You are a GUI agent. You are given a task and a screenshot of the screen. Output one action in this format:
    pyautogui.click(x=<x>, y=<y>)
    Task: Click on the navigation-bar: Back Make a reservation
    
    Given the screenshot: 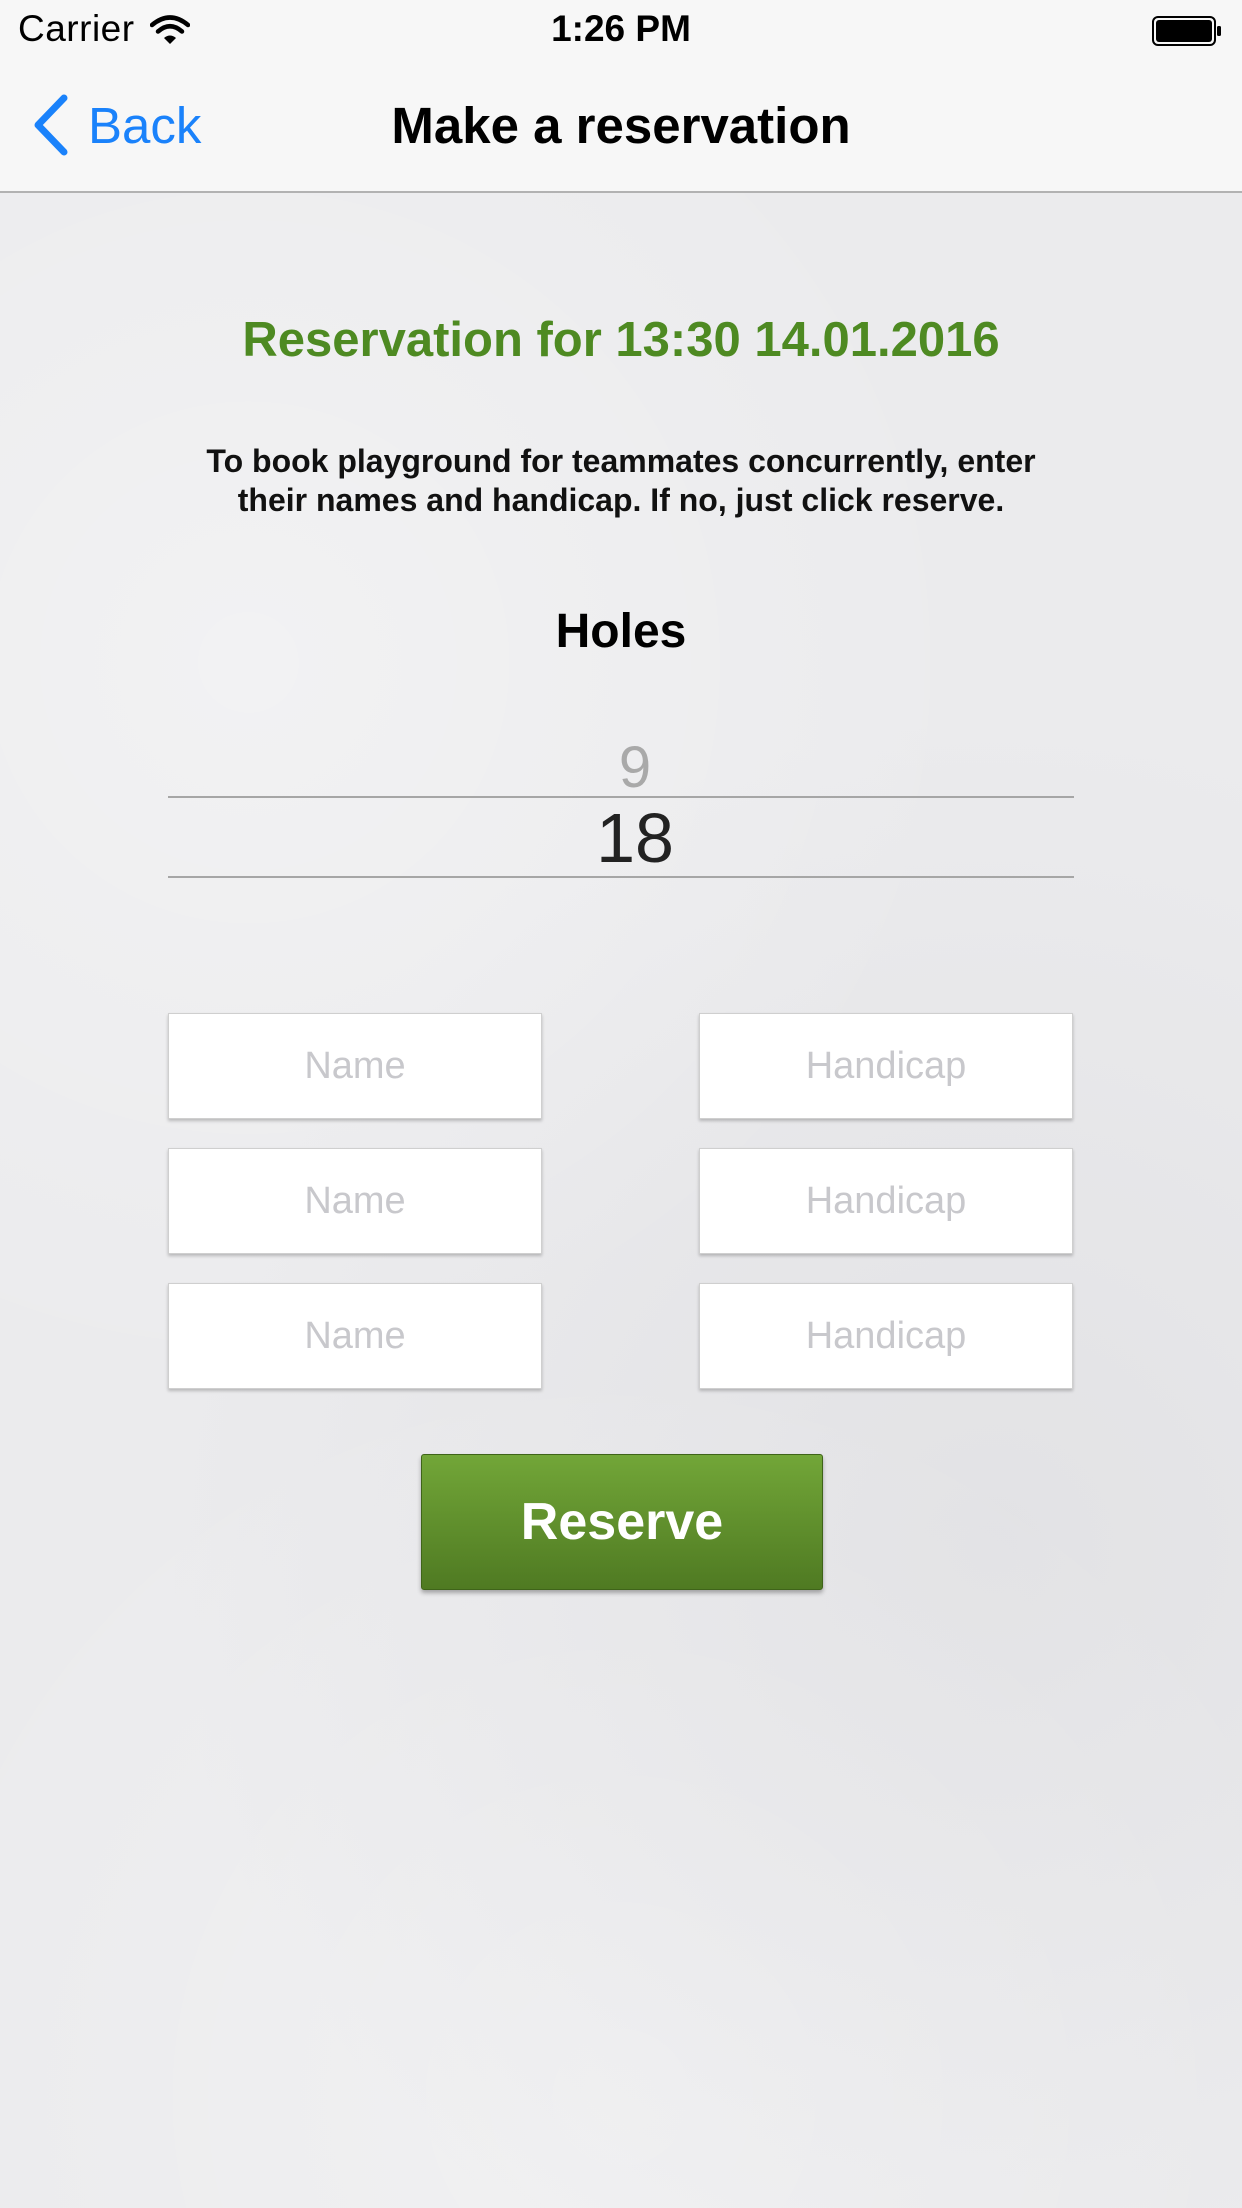 What is the action you would take?
    pyautogui.click(x=621, y=126)
    